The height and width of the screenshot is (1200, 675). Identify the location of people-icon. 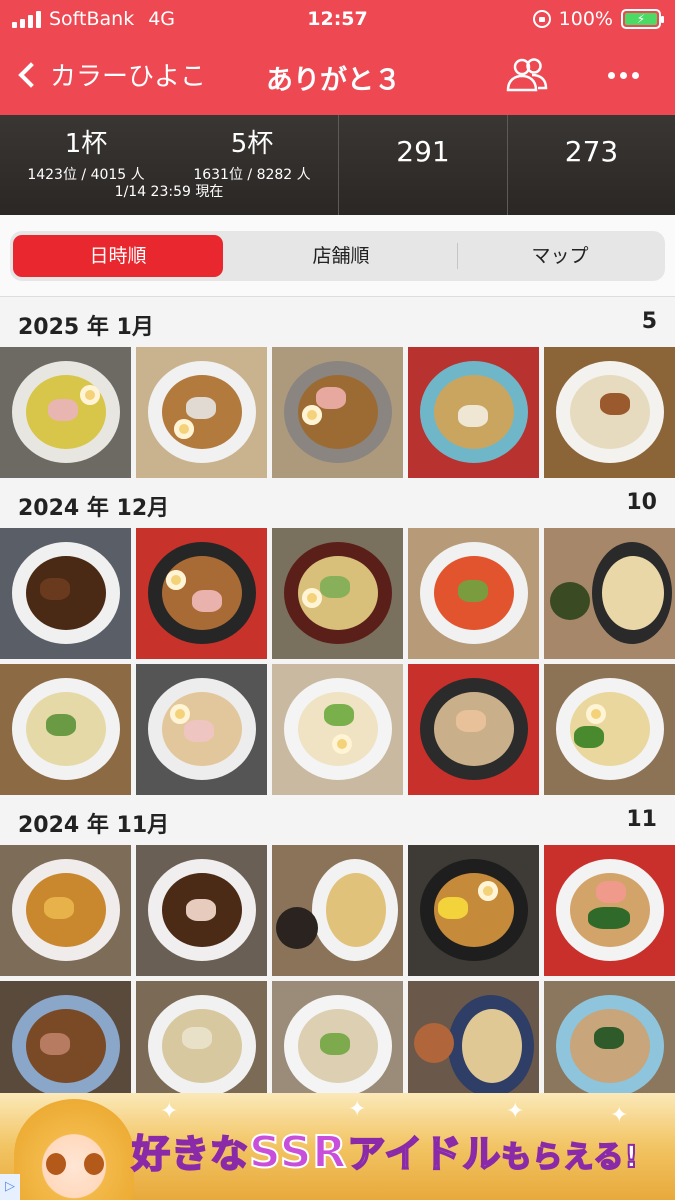
(527, 75).